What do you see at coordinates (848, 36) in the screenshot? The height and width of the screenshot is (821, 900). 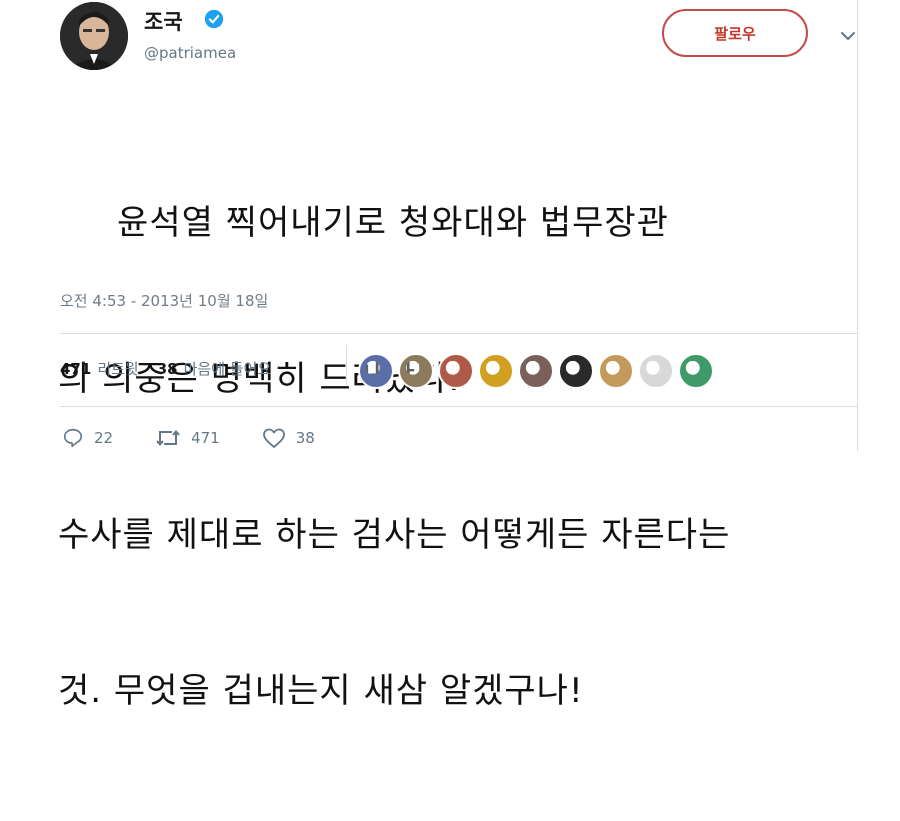 I see `chevron-down-icon` at bounding box center [848, 36].